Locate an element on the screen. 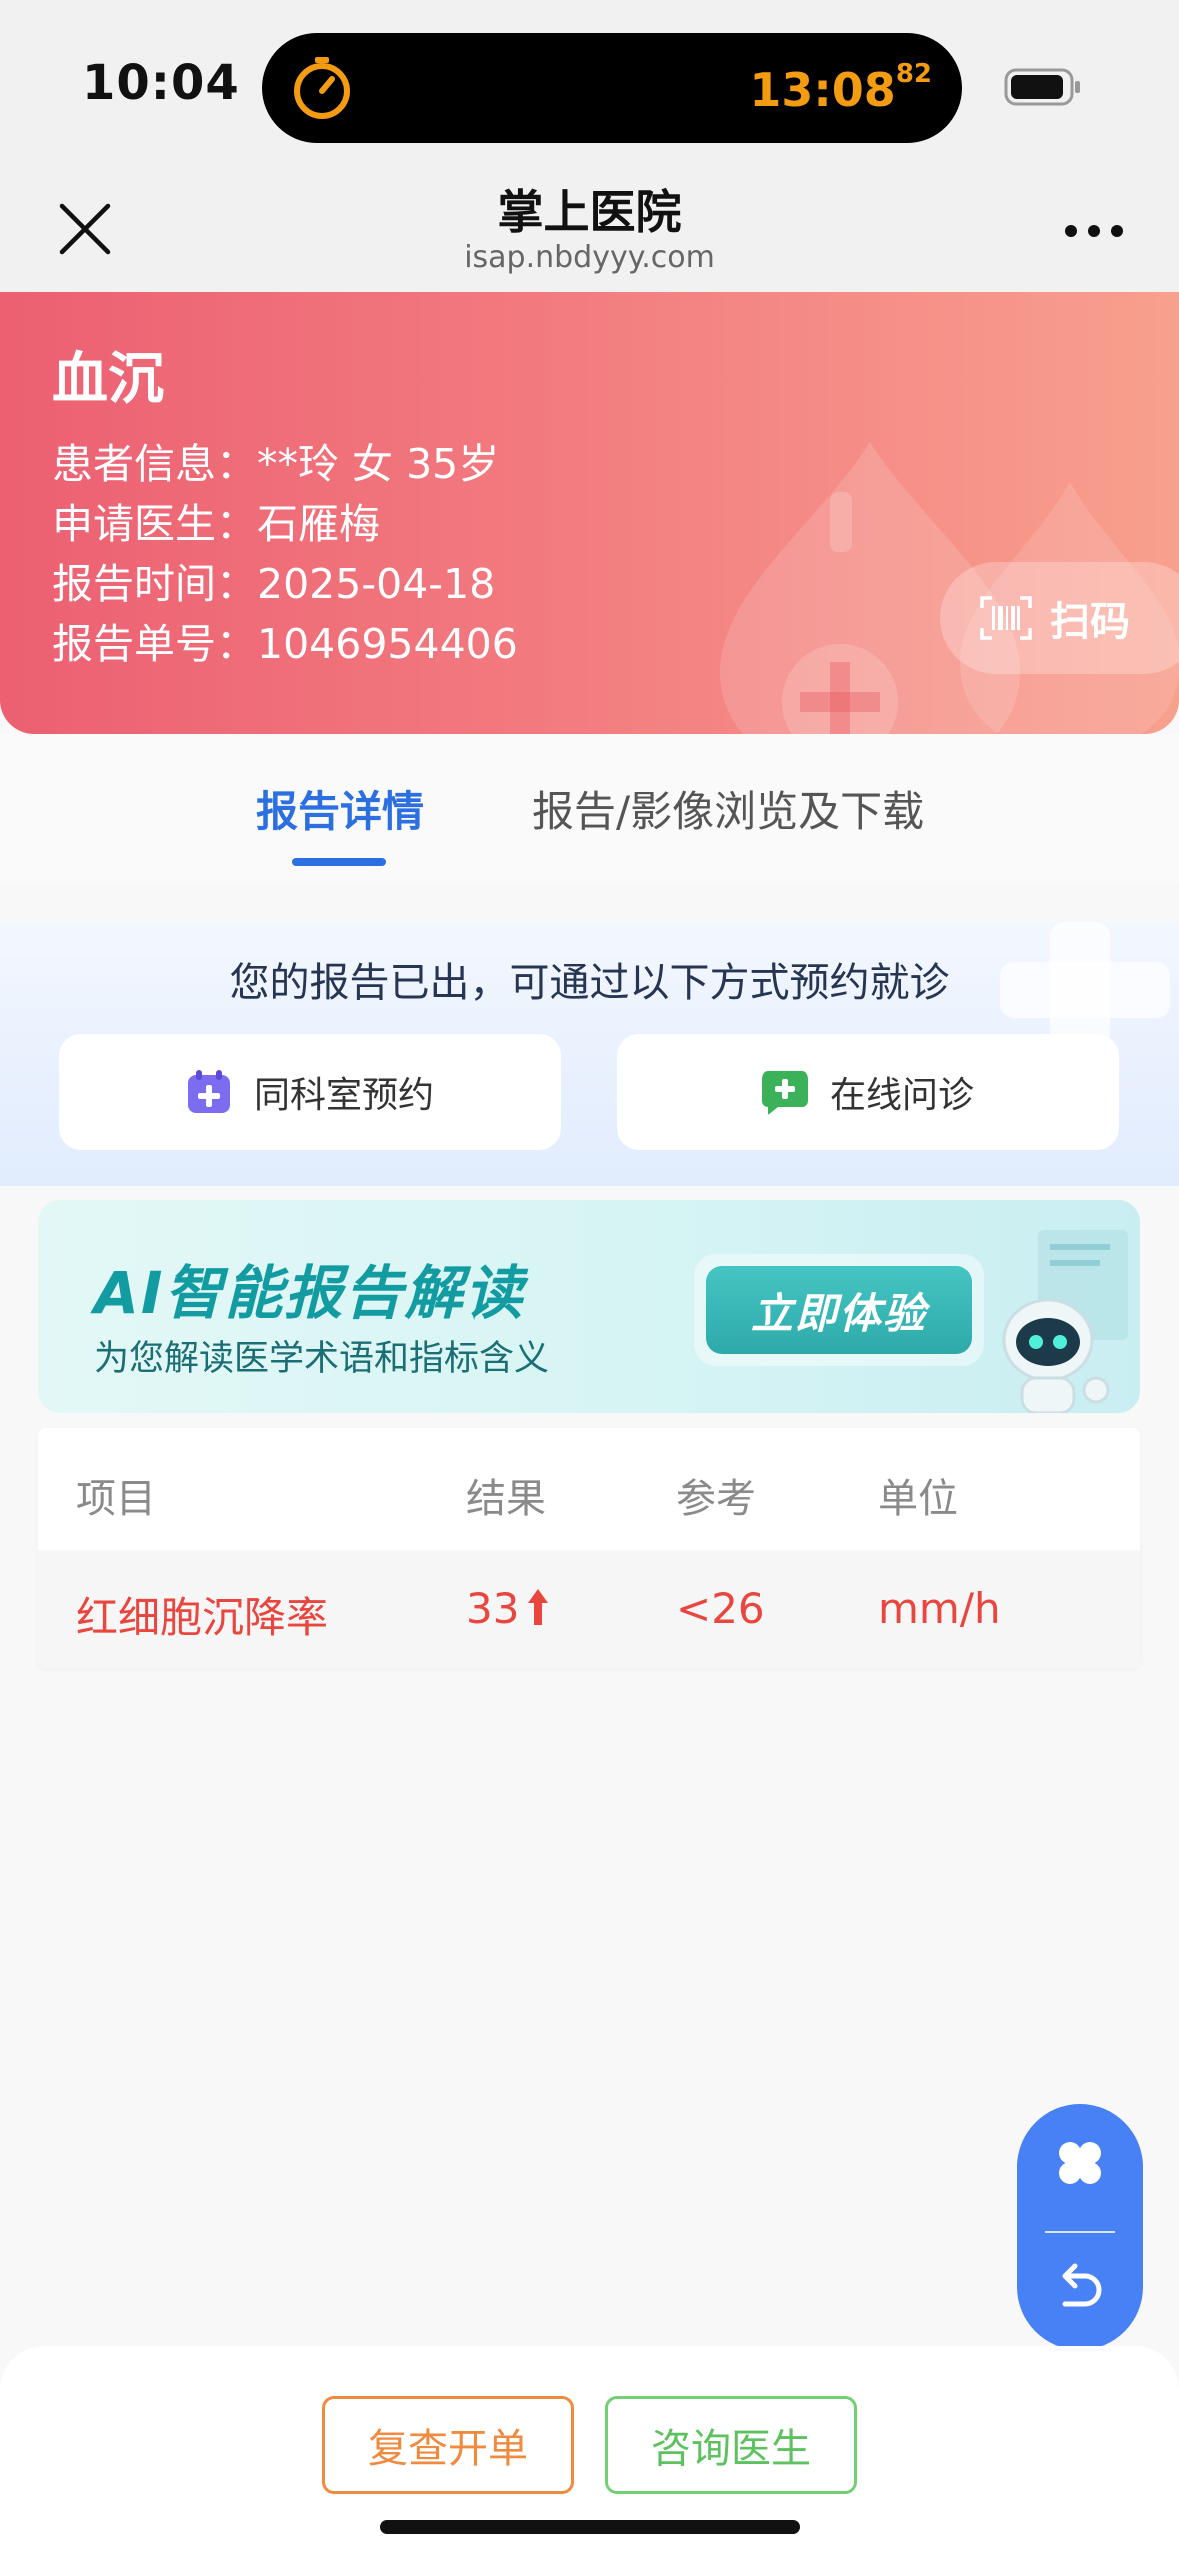 This screenshot has height=2556, width=1179. scan-button: 扫码 is located at coordinates (1059, 618).